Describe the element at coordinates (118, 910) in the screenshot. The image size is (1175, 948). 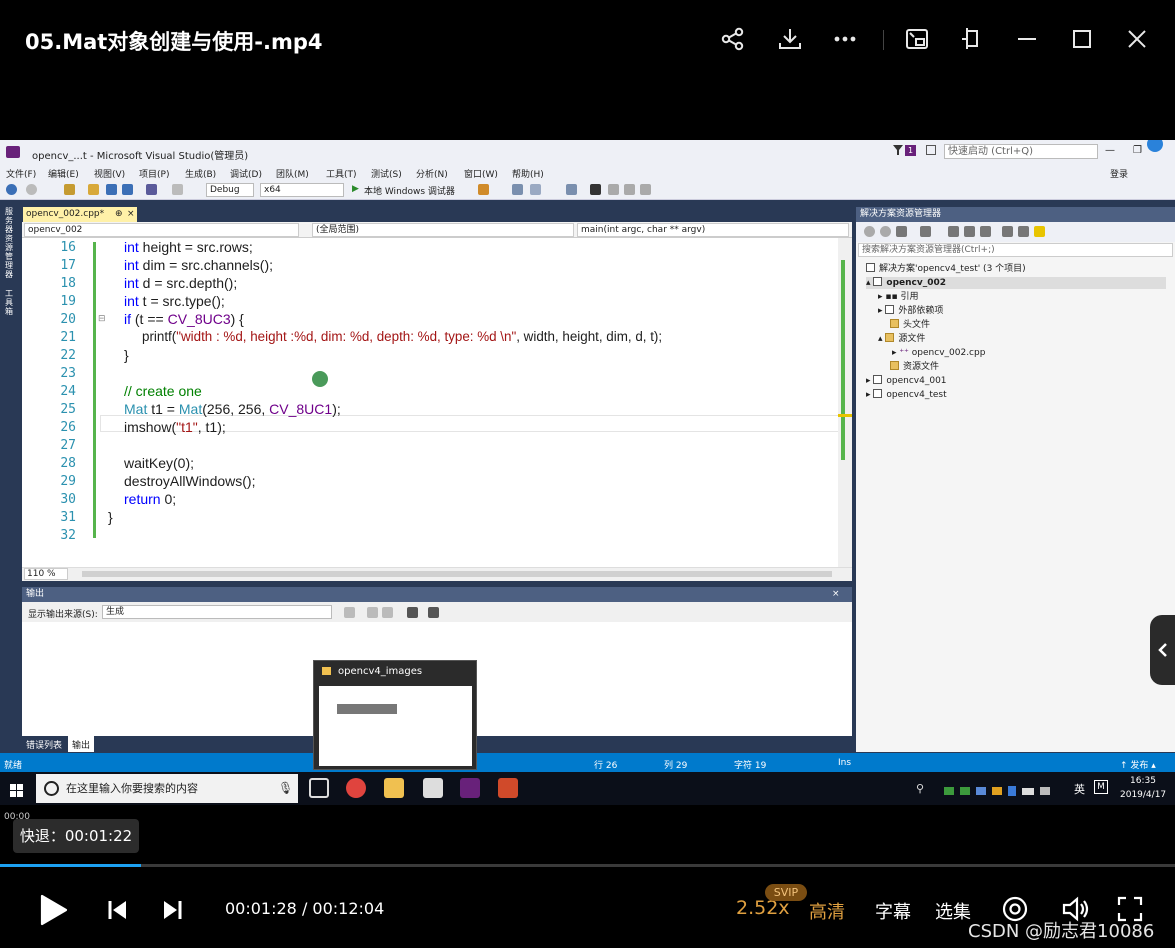
I see `previous-icon` at that location.